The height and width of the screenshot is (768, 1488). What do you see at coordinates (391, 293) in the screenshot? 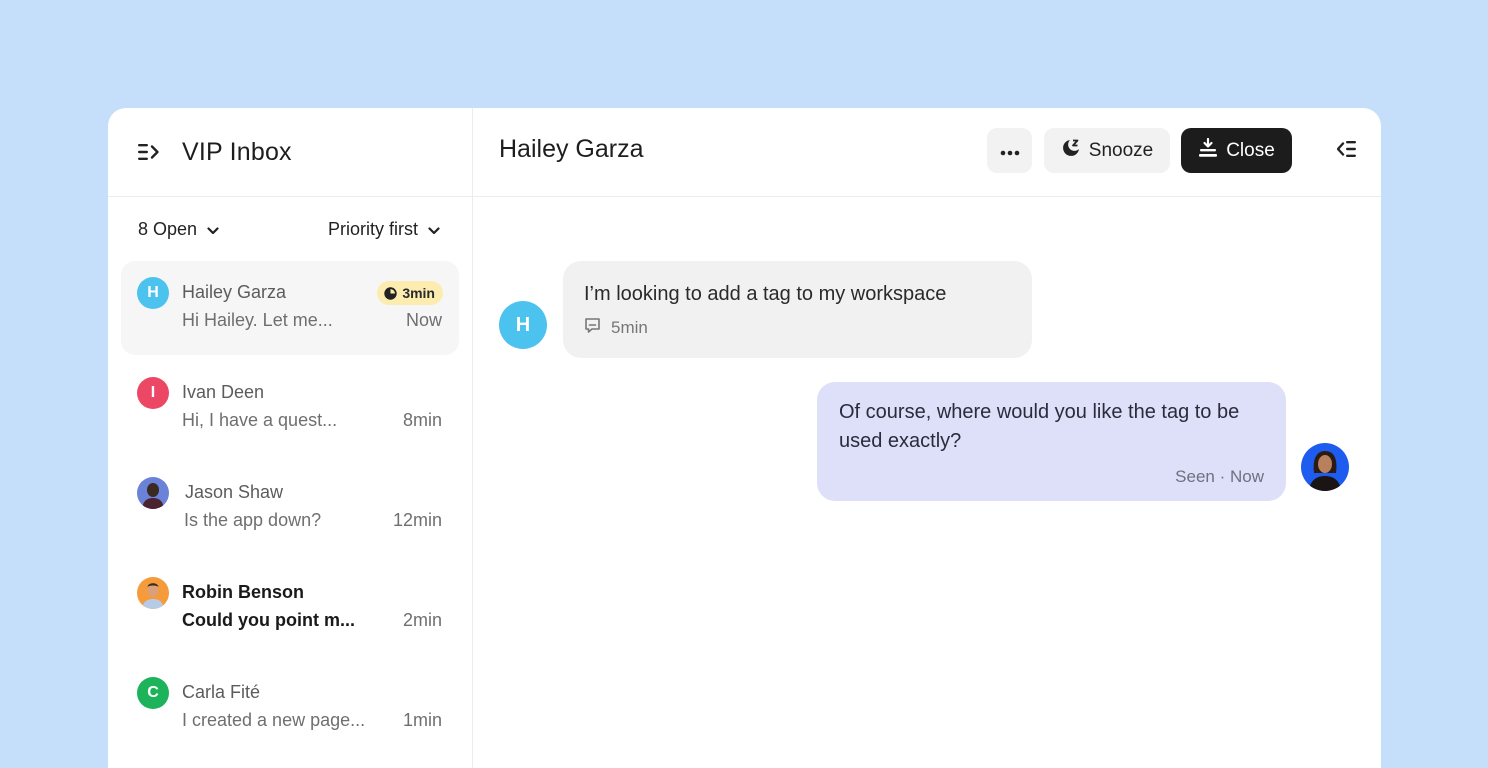
I see `timer-icon` at bounding box center [391, 293].